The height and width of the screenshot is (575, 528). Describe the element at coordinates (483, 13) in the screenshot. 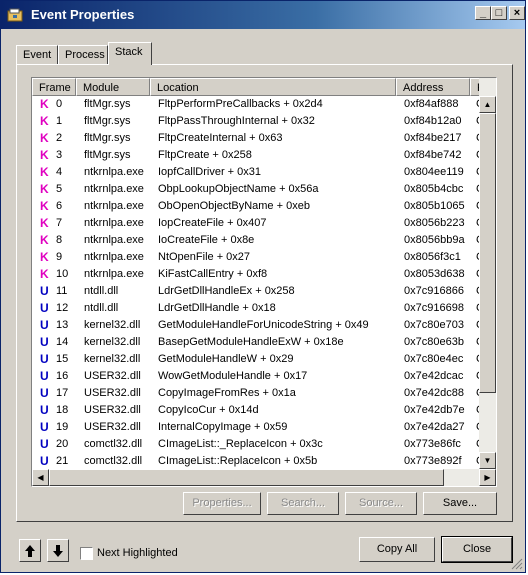

I see `minimize-button: _` at that location.